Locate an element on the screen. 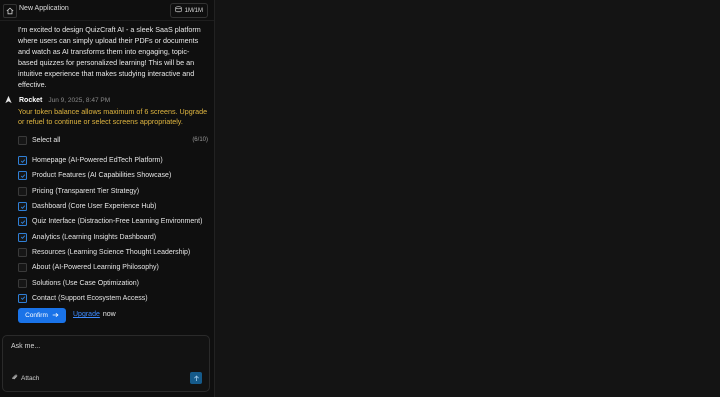 Image resolution: width=720 pixels, height=397 pixels. token-balance-text: 1M/1M is located at coordinates (193, 10).